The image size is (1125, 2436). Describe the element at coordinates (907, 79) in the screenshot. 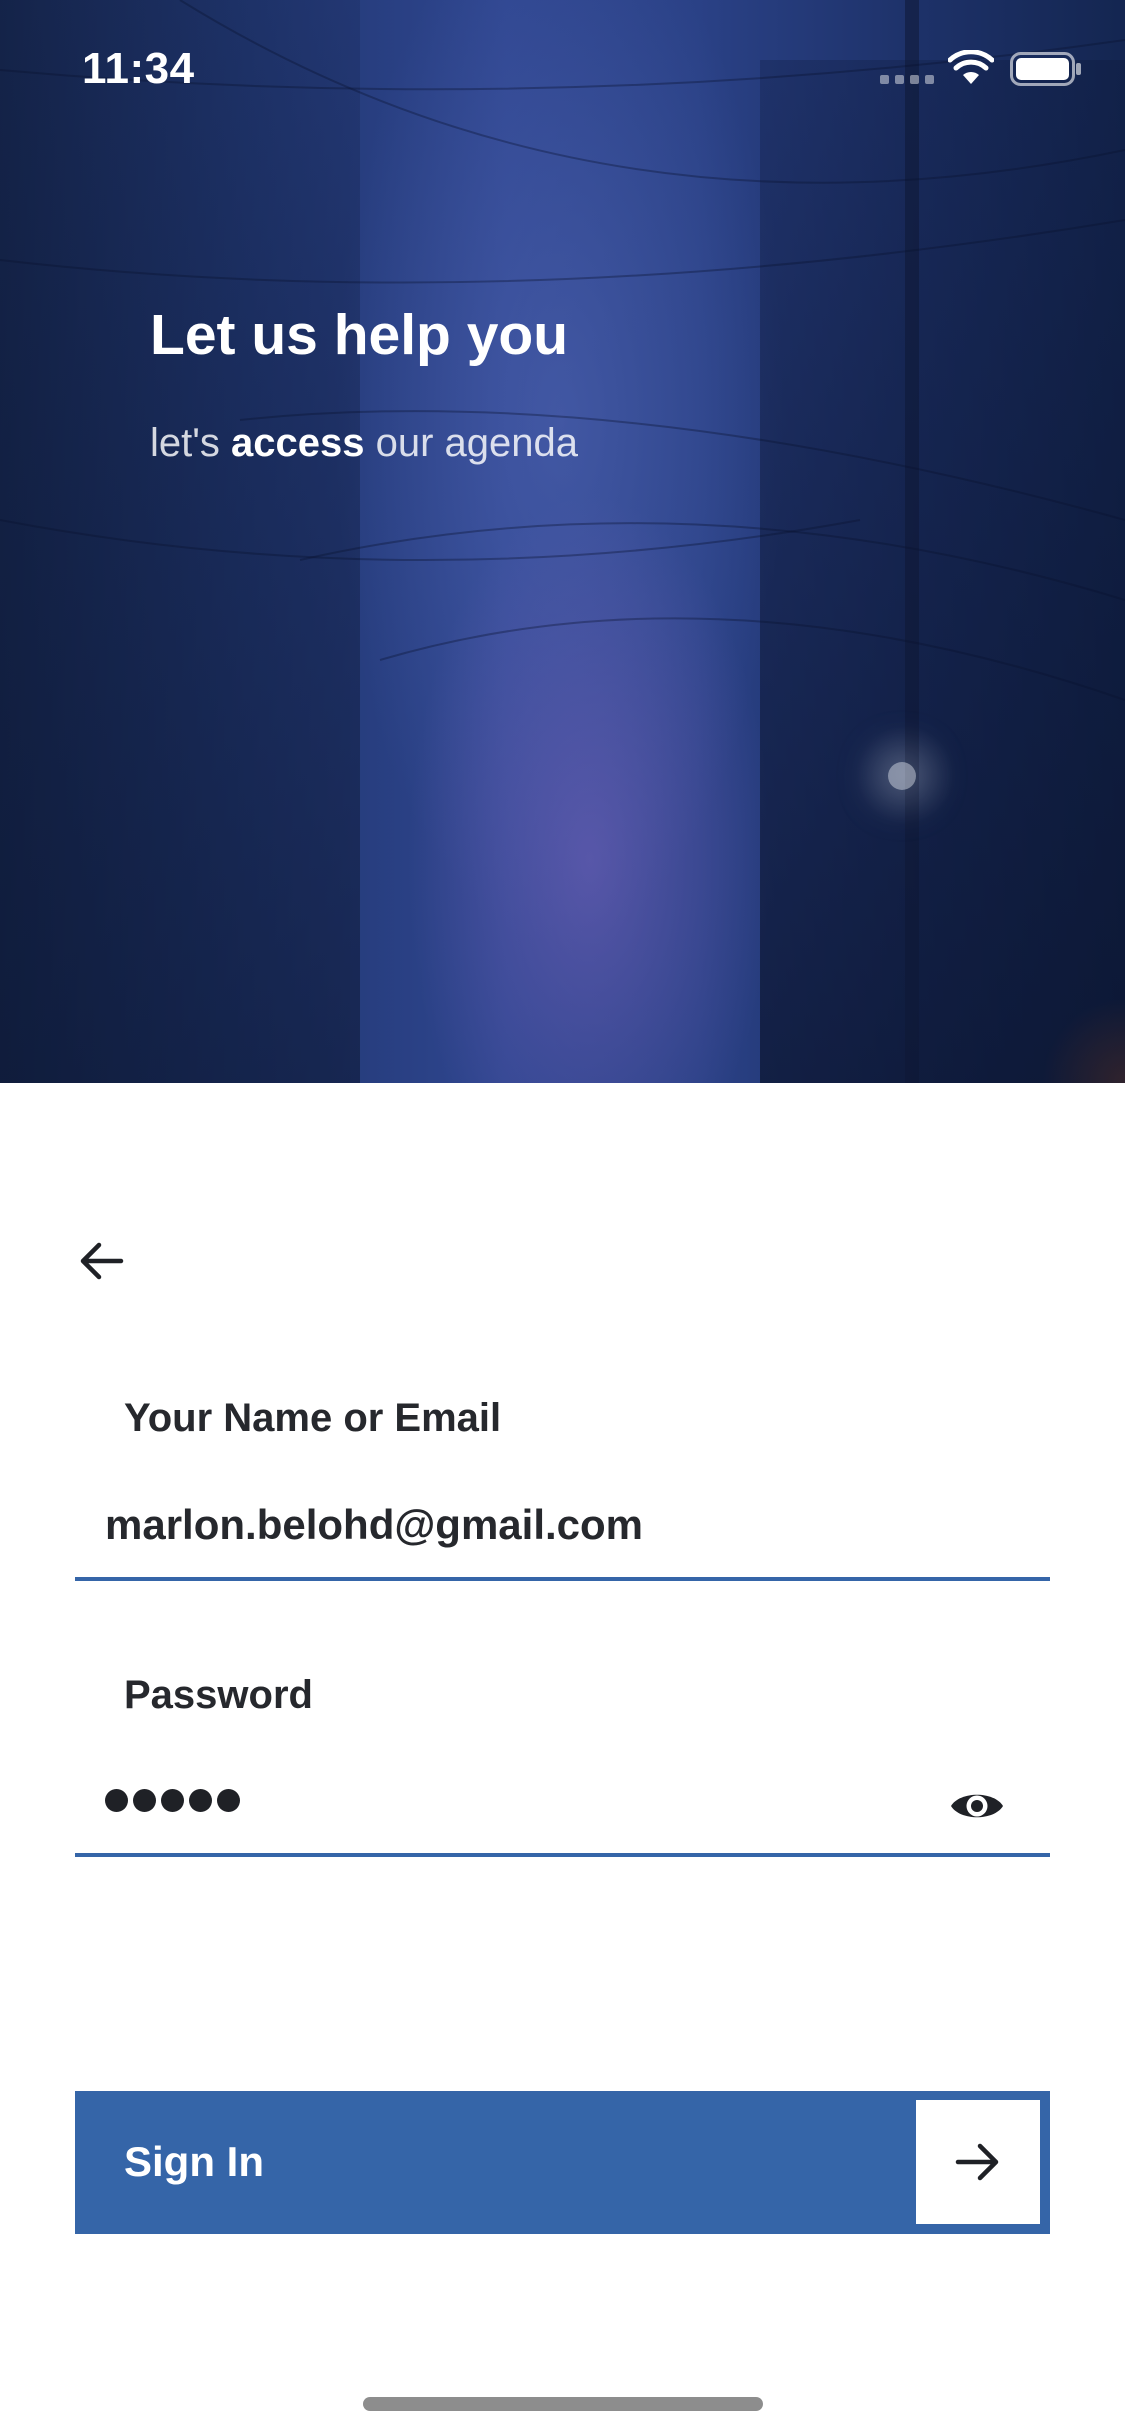

I see `signal-dots-icon` at that location.